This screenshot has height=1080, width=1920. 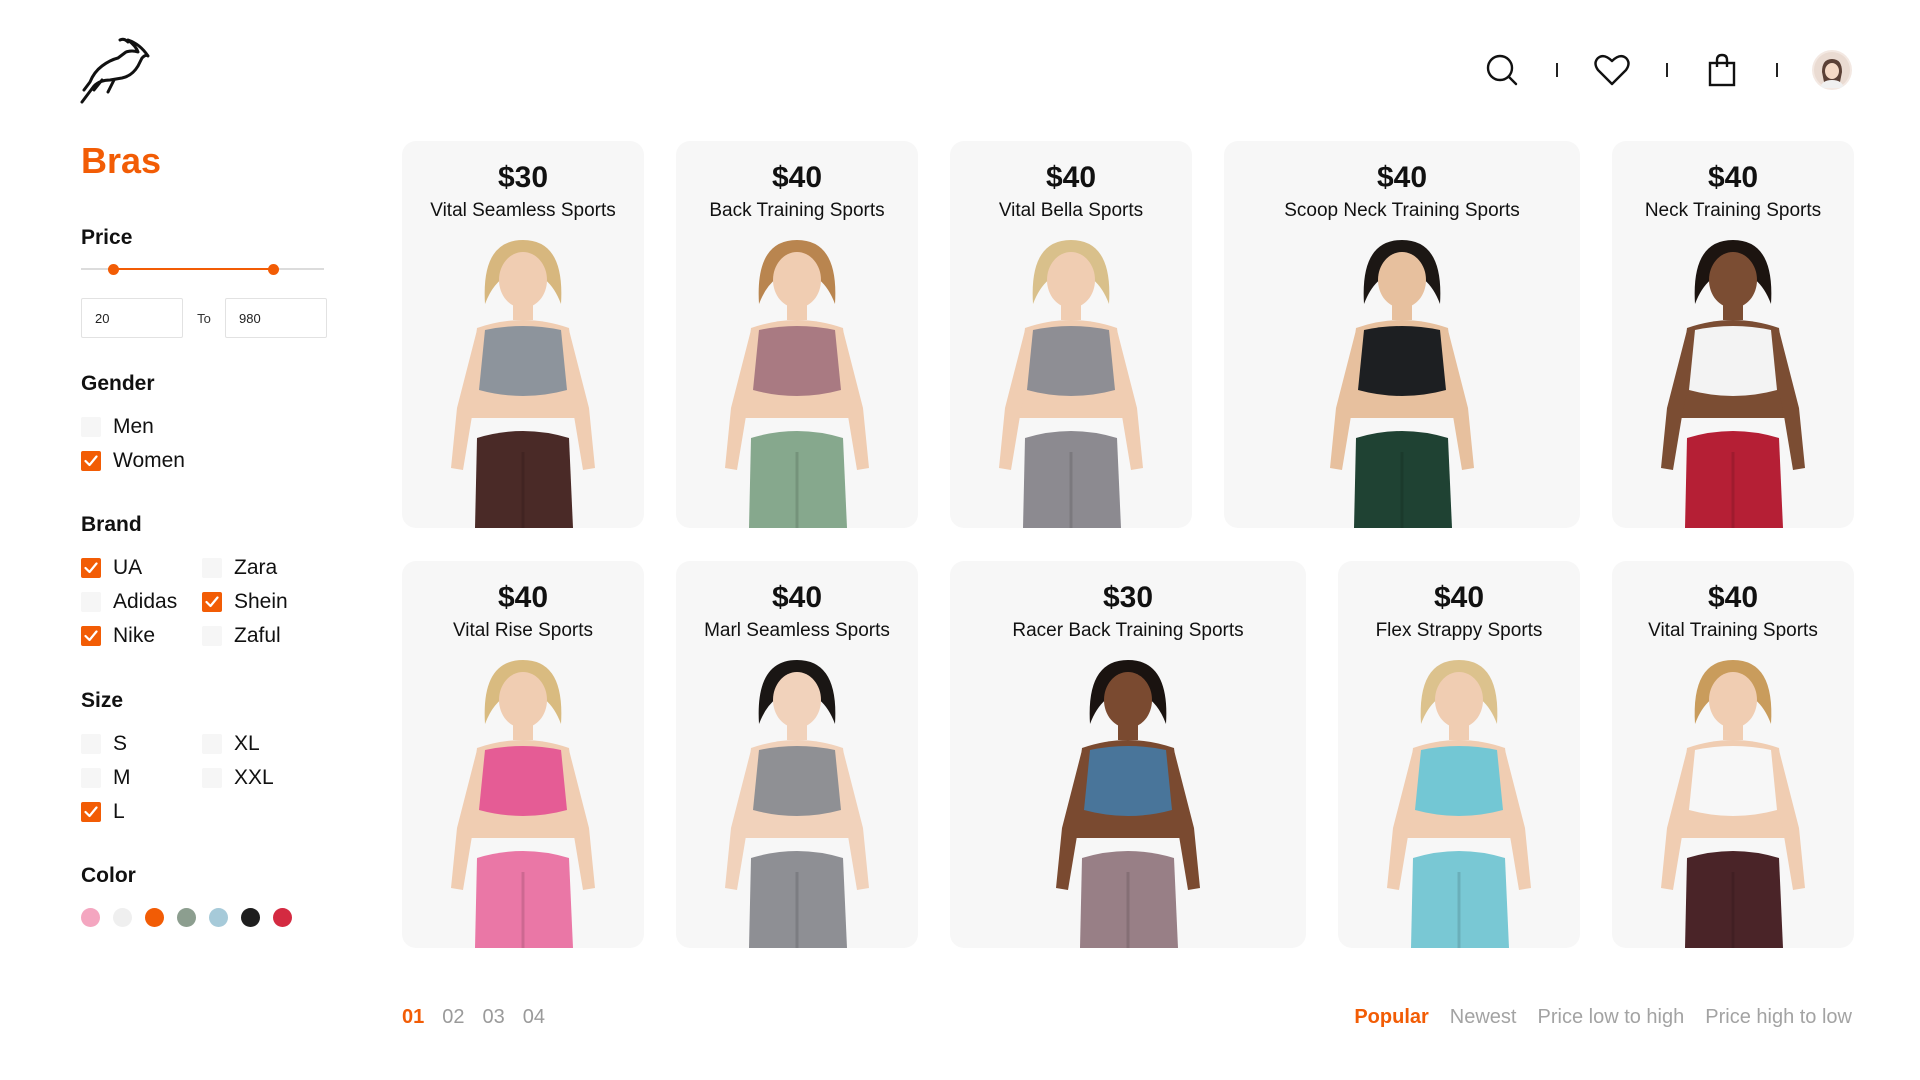 I want to click on size-option-s: S, so click(x=104, y=744).